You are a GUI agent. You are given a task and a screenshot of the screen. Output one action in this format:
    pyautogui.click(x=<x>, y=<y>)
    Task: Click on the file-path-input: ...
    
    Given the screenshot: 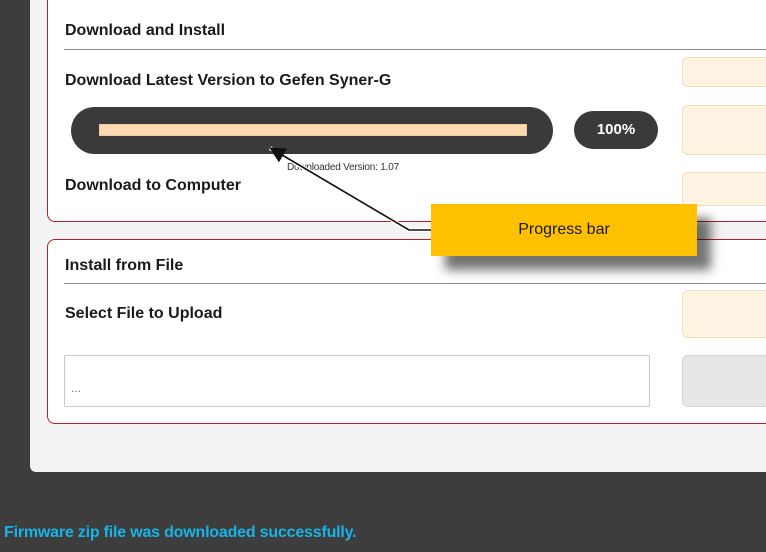 What is the action you would take?
    pyautogui.click(x=357, y=381)
    